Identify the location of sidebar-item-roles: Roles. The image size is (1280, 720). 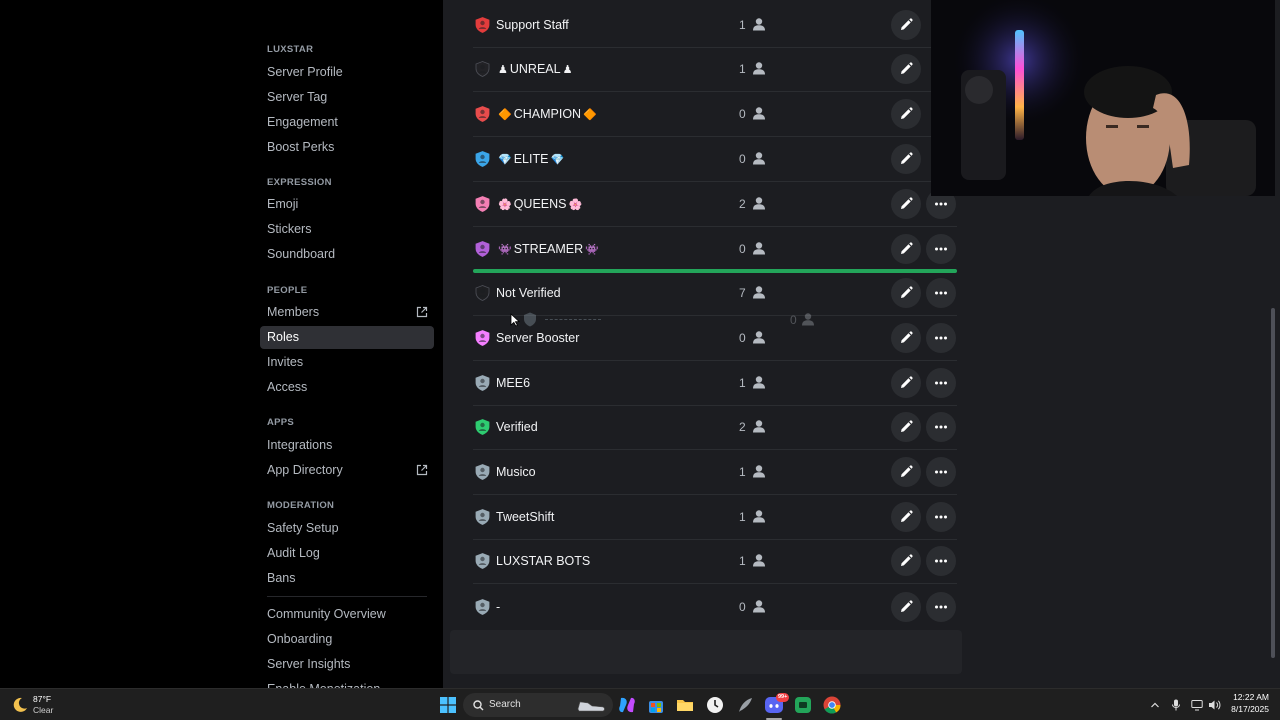
(347, 337).